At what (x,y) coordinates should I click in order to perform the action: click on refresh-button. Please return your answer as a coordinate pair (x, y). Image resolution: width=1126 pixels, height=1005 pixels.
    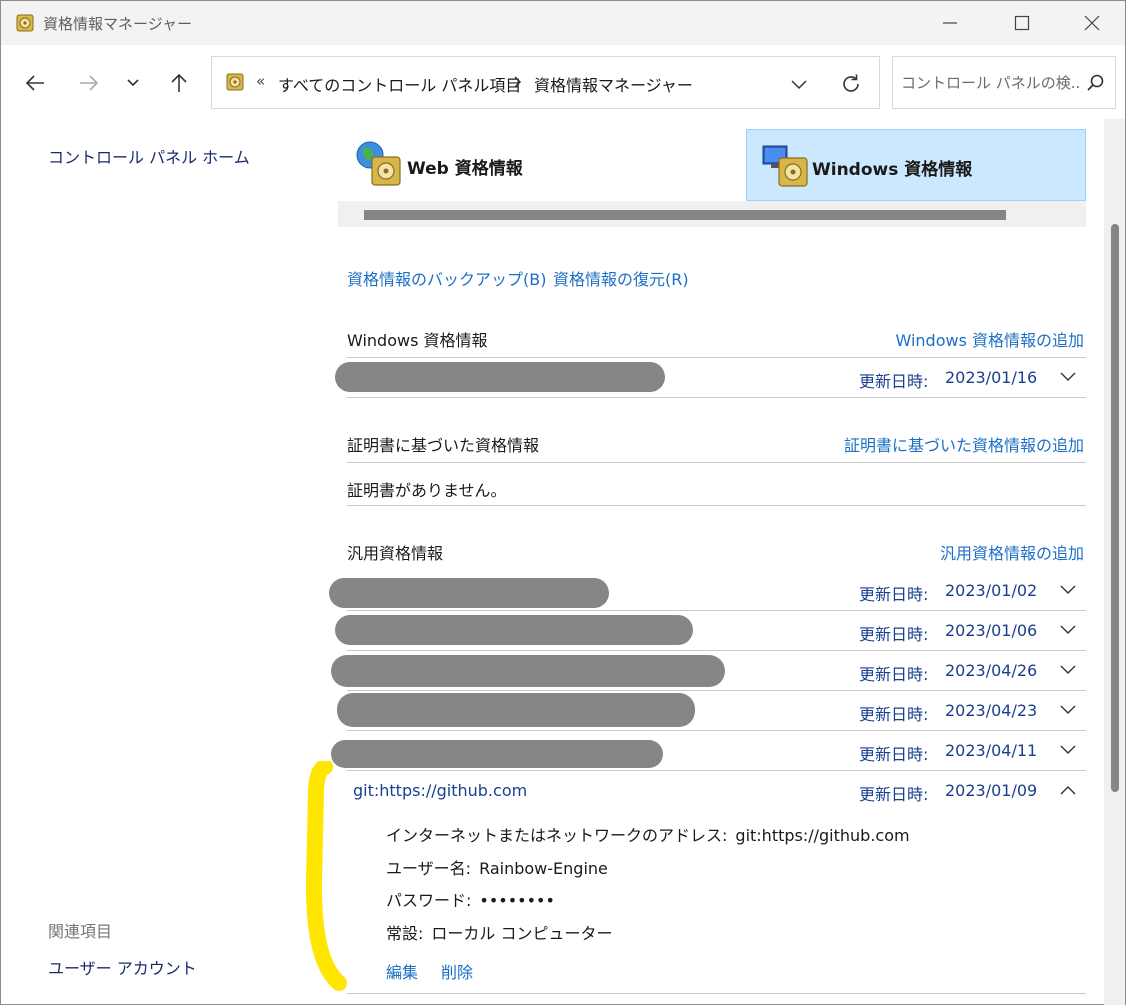
    Looking at the image, I should click on (851, 84).